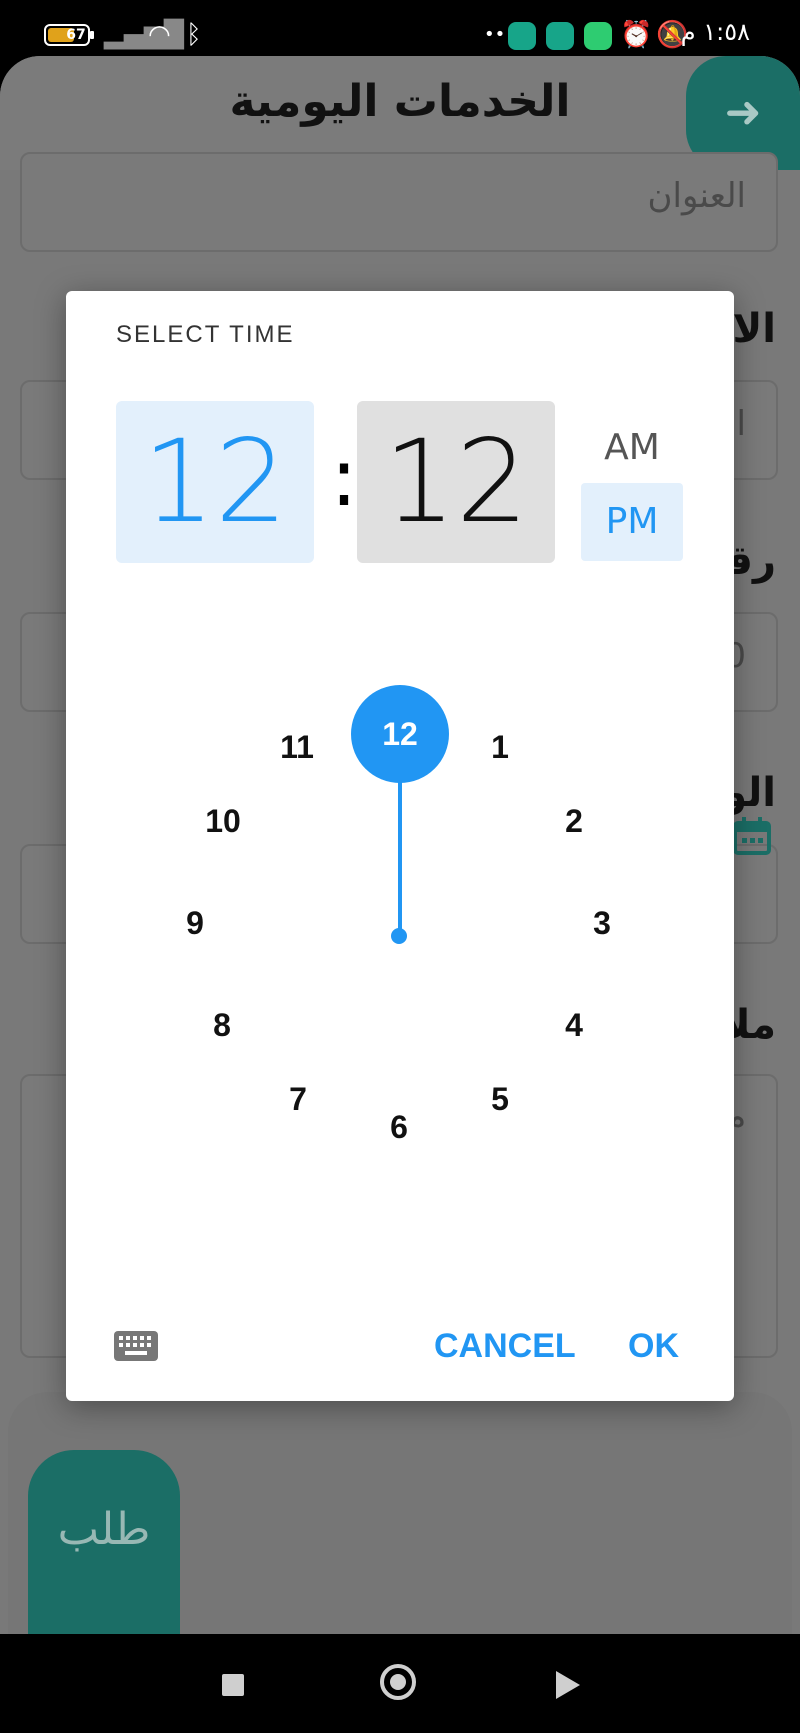 The image size is (800, 1733). Describe the element at coordinates (194, 35) in the screenshot. I see `bluetooth-icon: ᛒ` at that location.